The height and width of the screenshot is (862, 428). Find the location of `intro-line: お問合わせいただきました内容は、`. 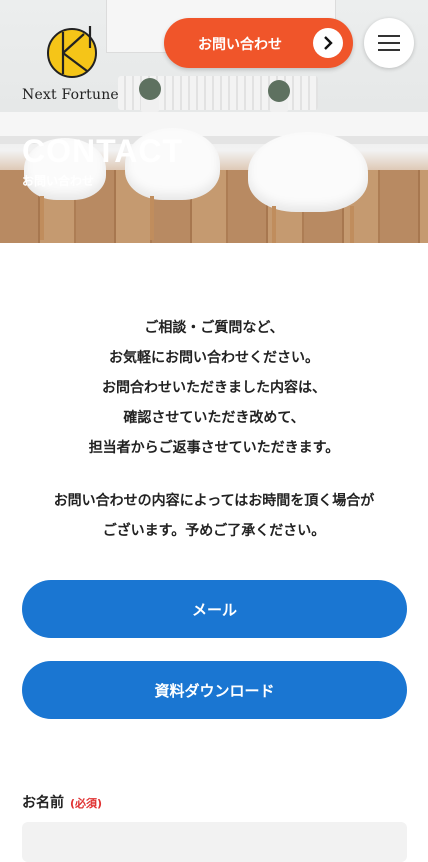

intro-line: お問合わせいただきました内容は、 is located at coordinates (214, 388).